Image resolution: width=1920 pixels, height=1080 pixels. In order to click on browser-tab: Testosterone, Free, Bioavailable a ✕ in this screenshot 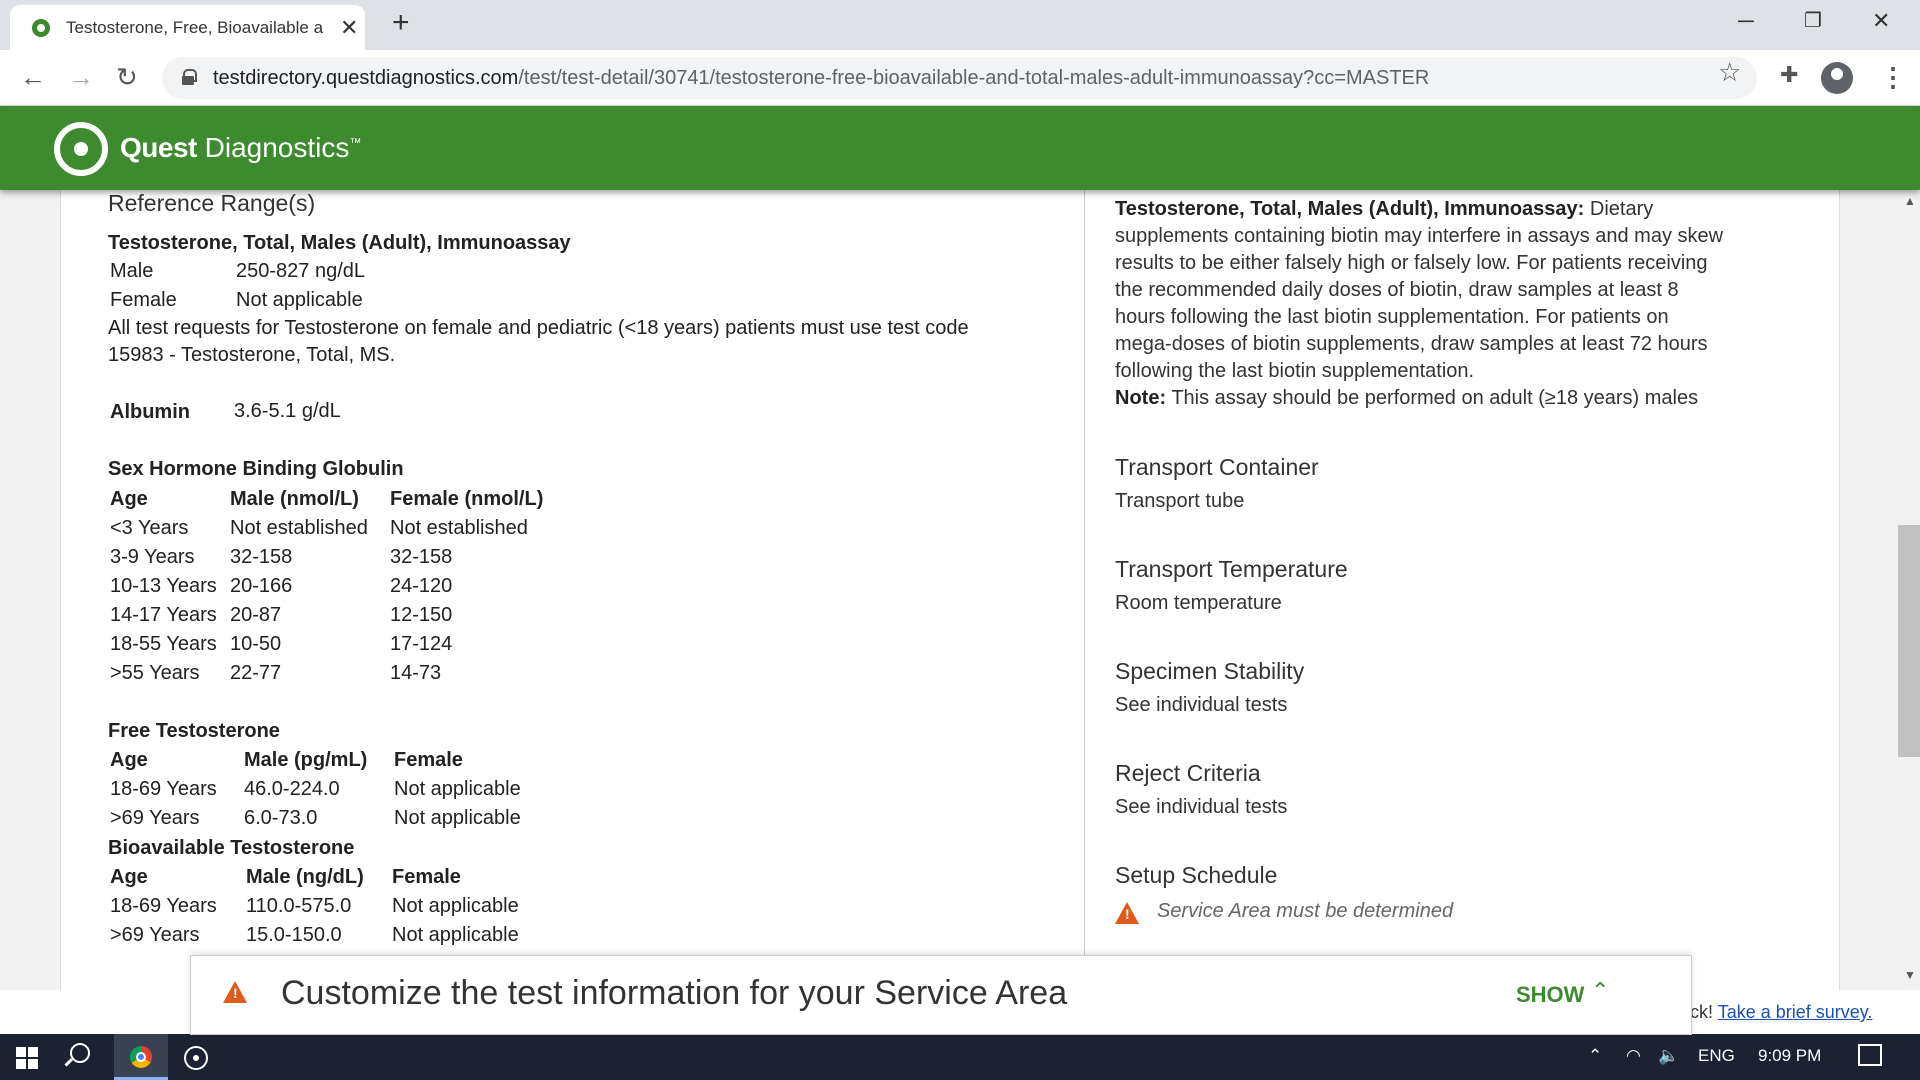, I will do `click(187, 27)`.